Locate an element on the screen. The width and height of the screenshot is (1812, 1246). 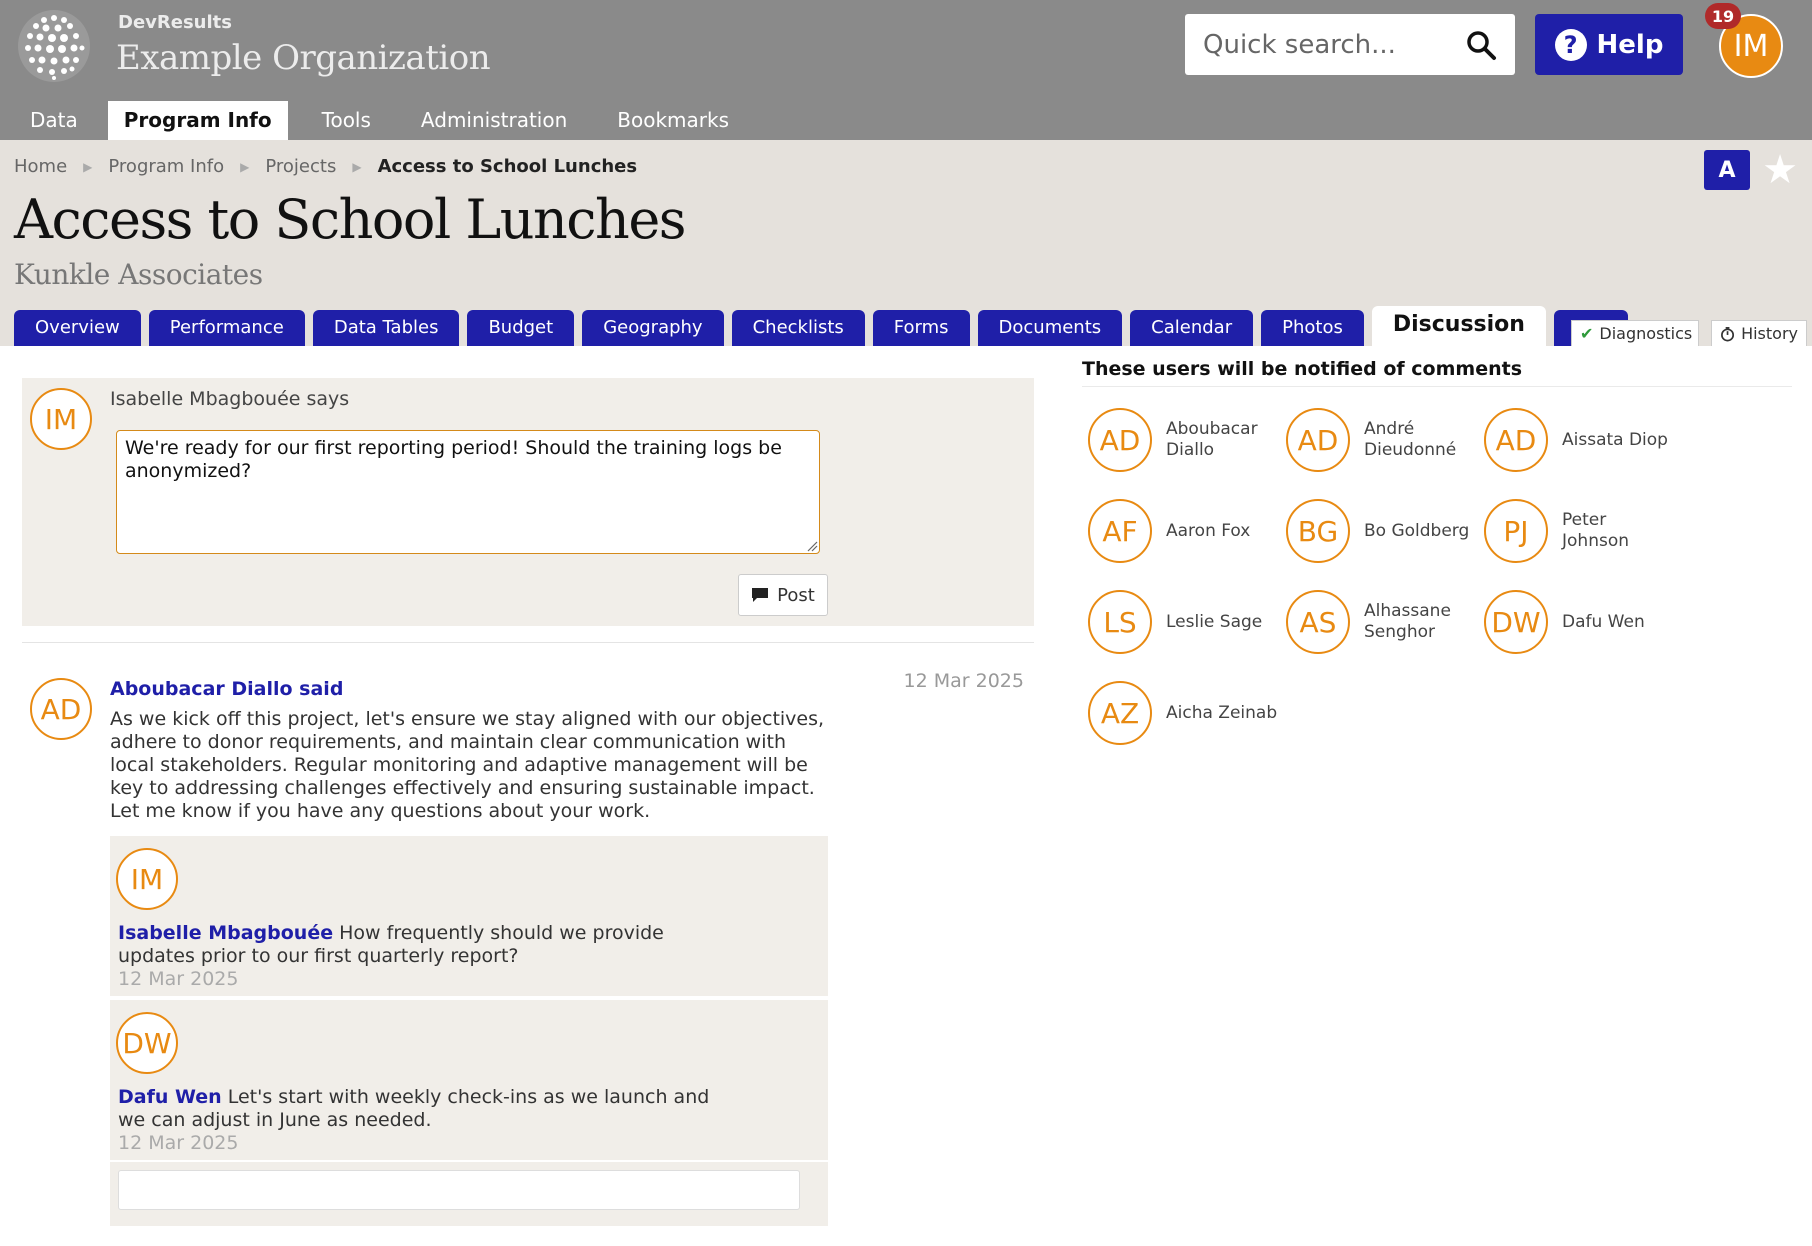
nav-item-data: Data is located at coordinates (47, 120).